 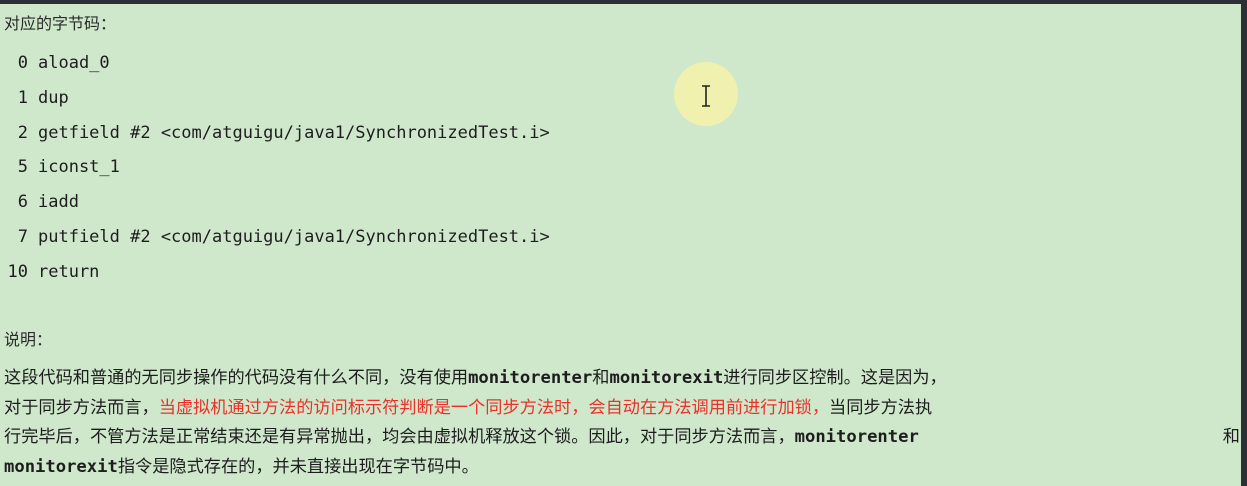 I want to click on bytecode-offset: 2, so click(x=22, y=132).